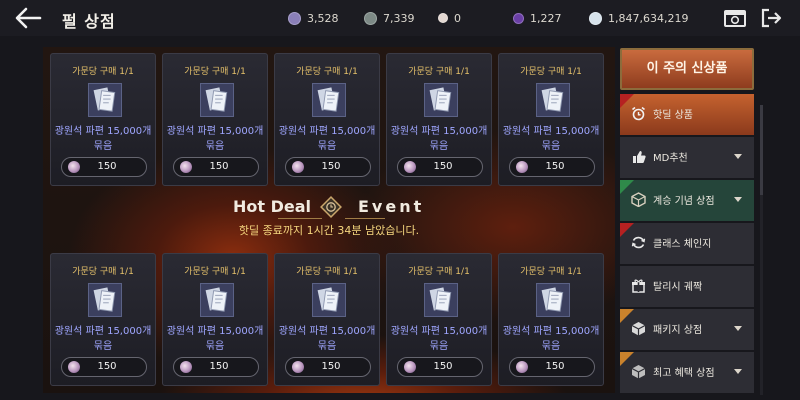 Image resolution: width=800 pixels, height=400 pixels. I want to click on sidebar-item-label: MD추천, so click(670, 158).